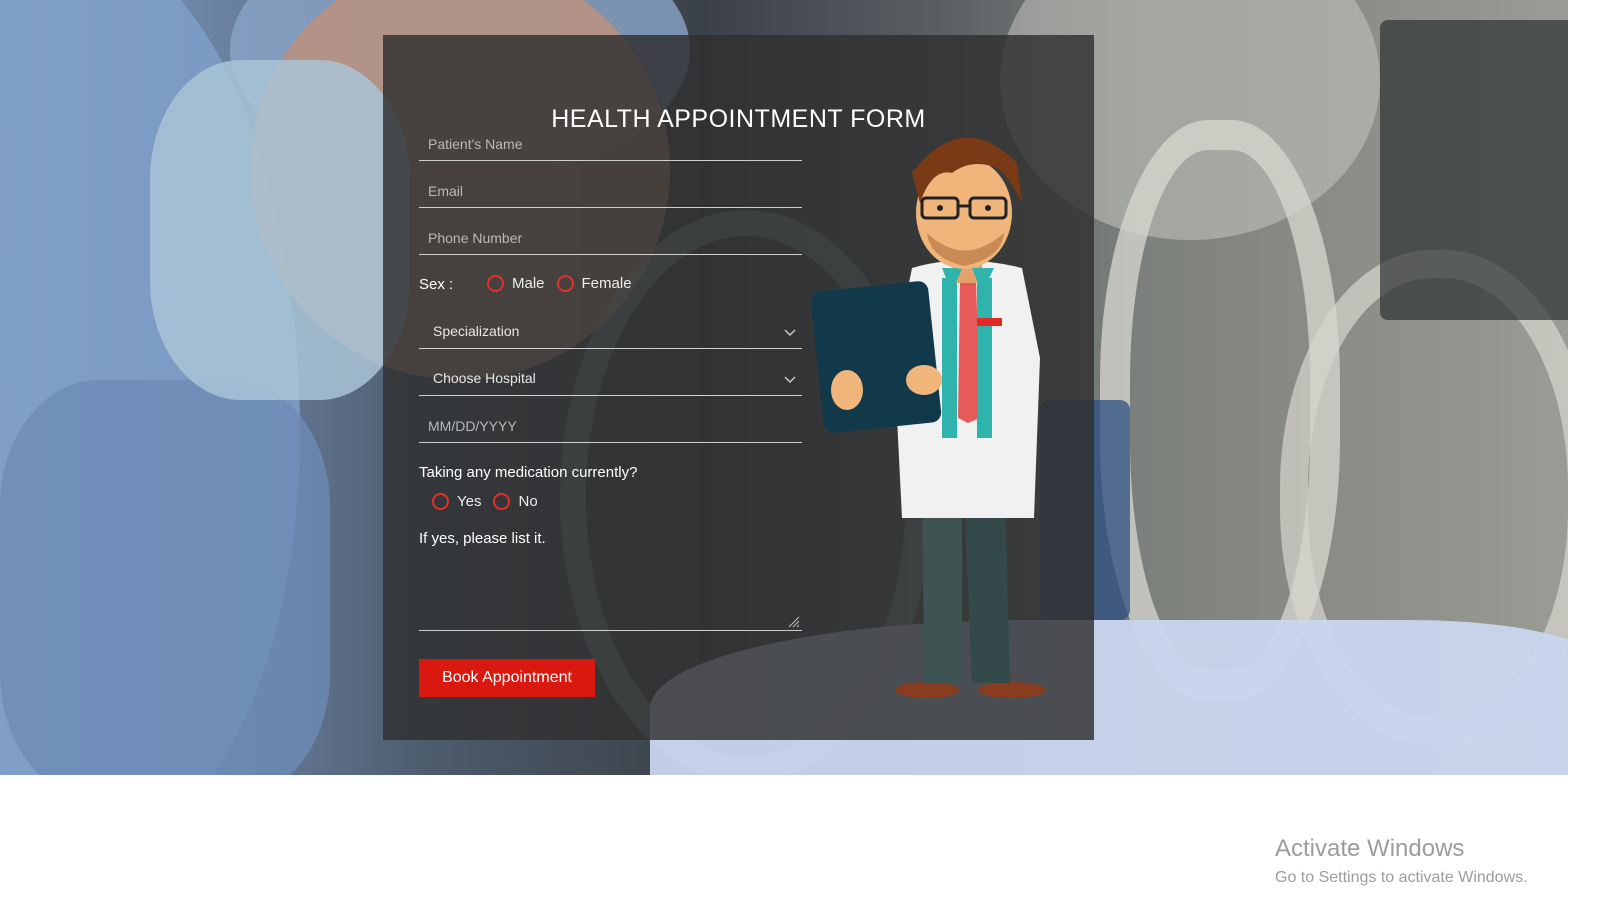 The height and width of the screenshot is (923, 1624). I want to click on sex-radio-group: Male Female, so click(565, 283).